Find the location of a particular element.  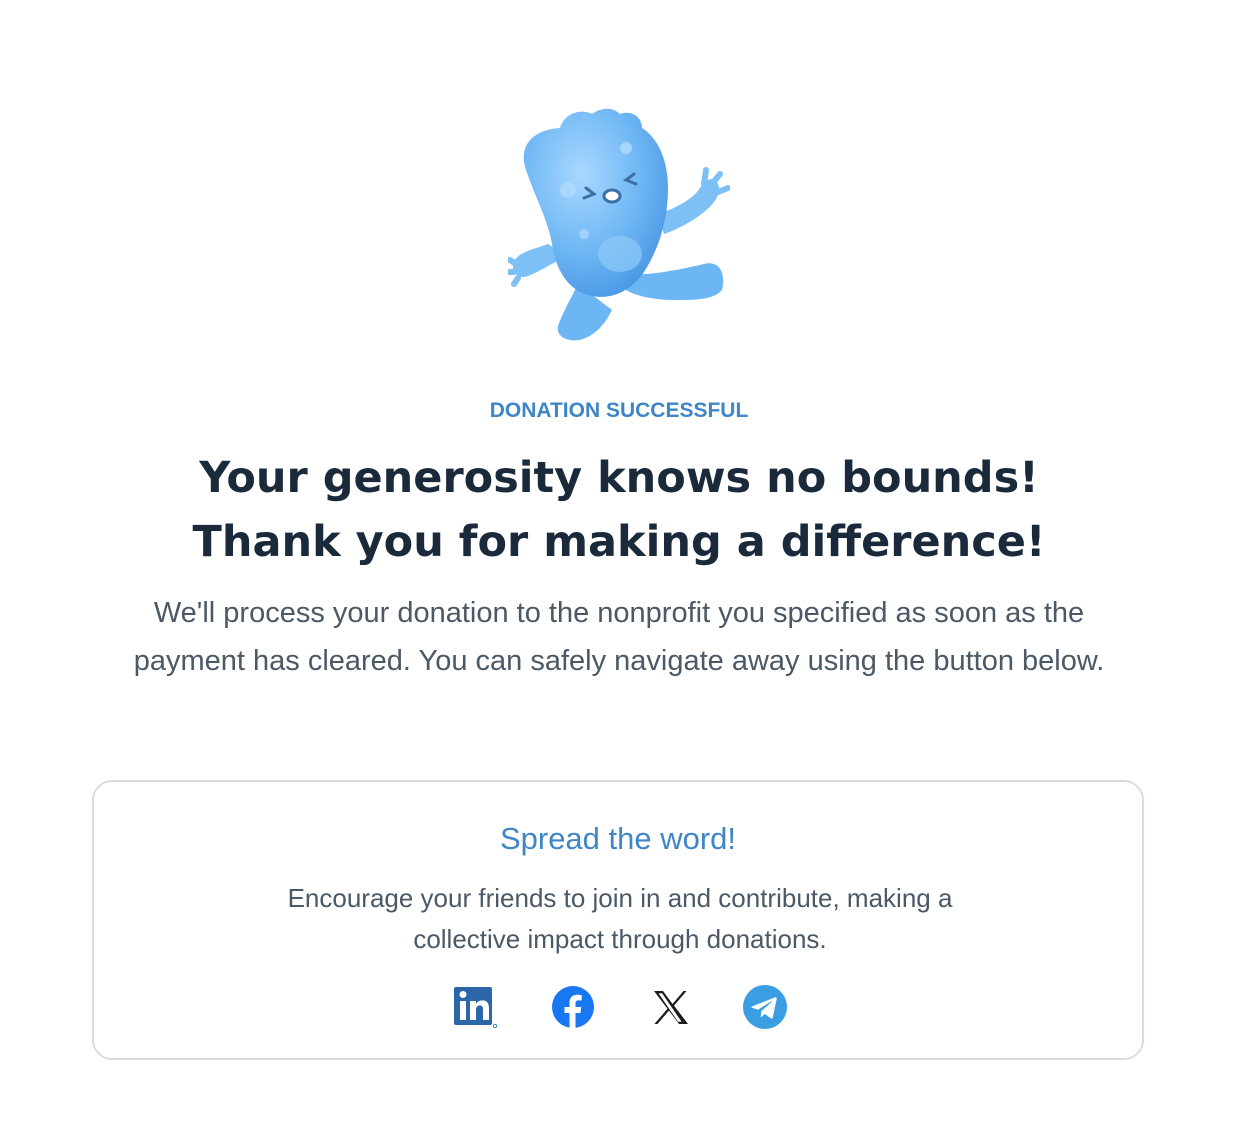

telegram-icon is located at coordinates (765, 1007).